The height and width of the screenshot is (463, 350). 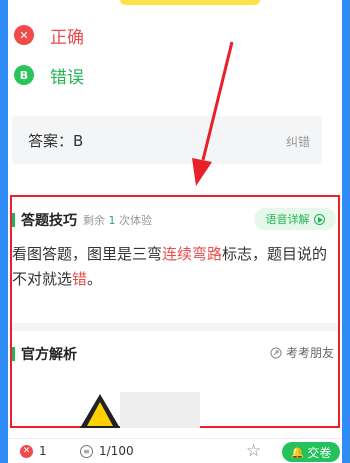 What do you see at coordinates (24, 35) in the screenshot?
I see `wrong-mark-icon: ✕` at bounding box center [24, 35].